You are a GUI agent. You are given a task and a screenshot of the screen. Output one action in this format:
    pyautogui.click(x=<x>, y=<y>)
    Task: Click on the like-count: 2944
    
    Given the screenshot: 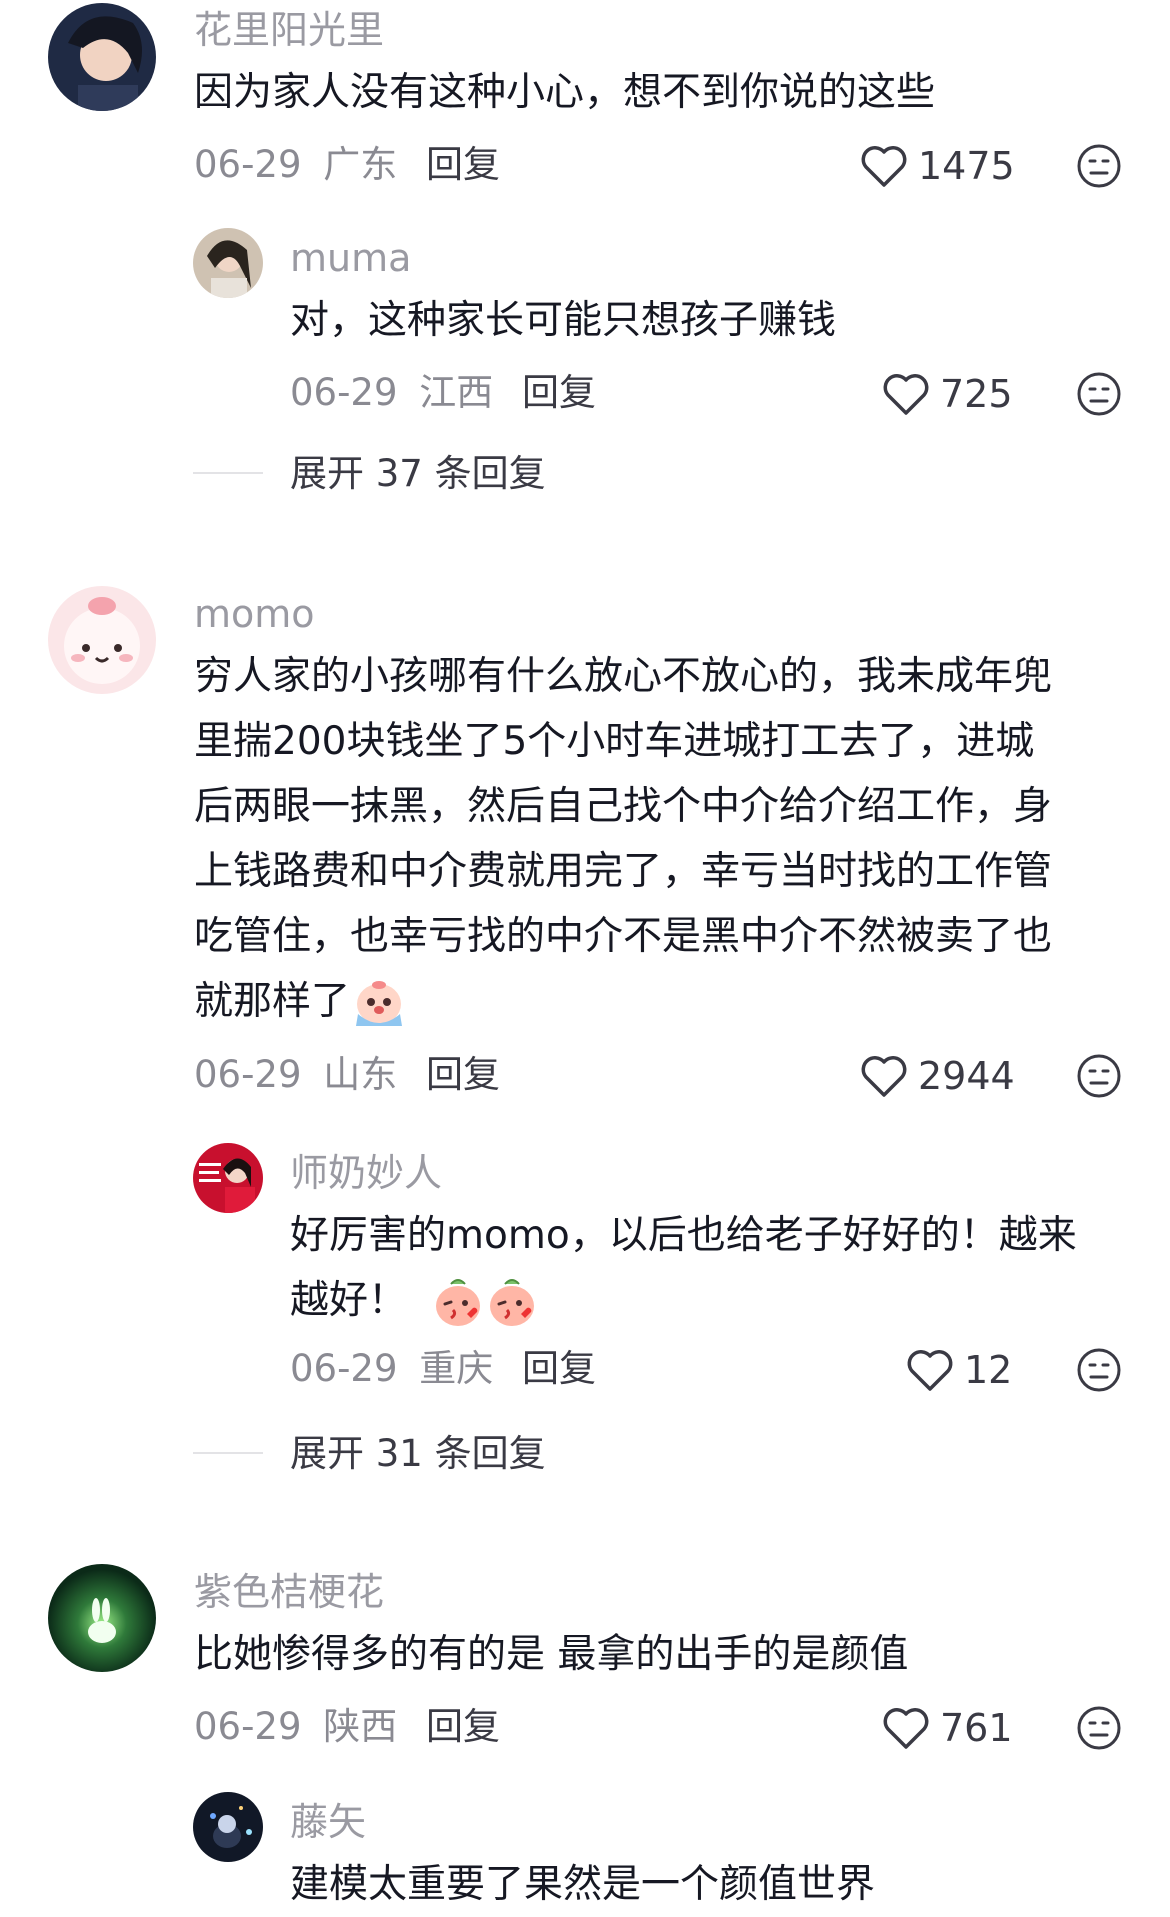 What is the action you would take?
    pyautogui.click(x=966, y=1076)
    